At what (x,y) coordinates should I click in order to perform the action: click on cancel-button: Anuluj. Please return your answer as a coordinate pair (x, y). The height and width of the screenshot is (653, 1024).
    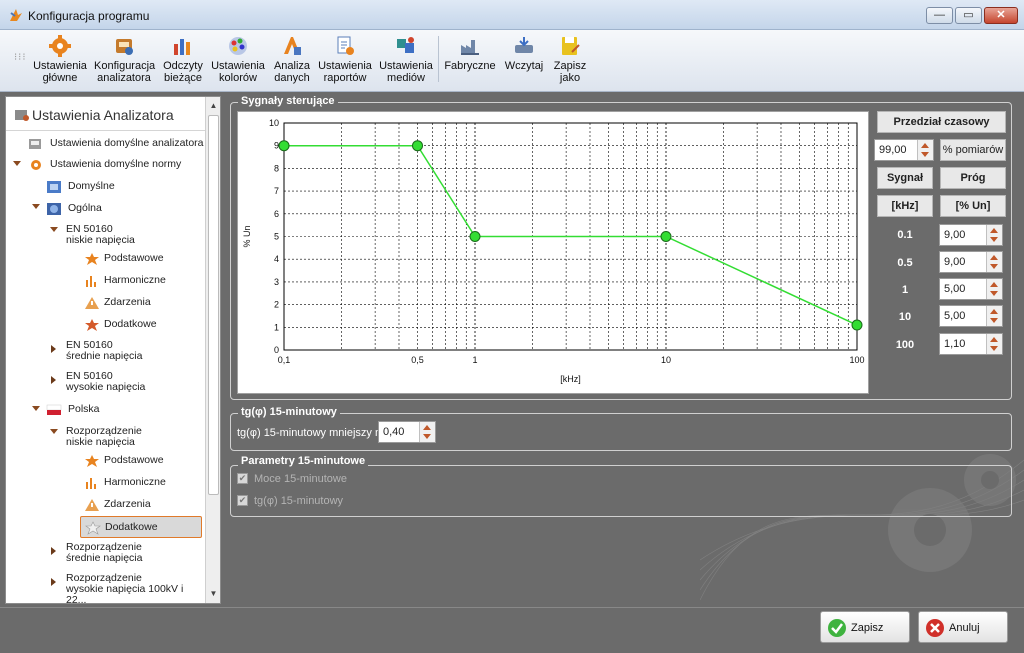
    Looking at the image, I should click on (963, 627).